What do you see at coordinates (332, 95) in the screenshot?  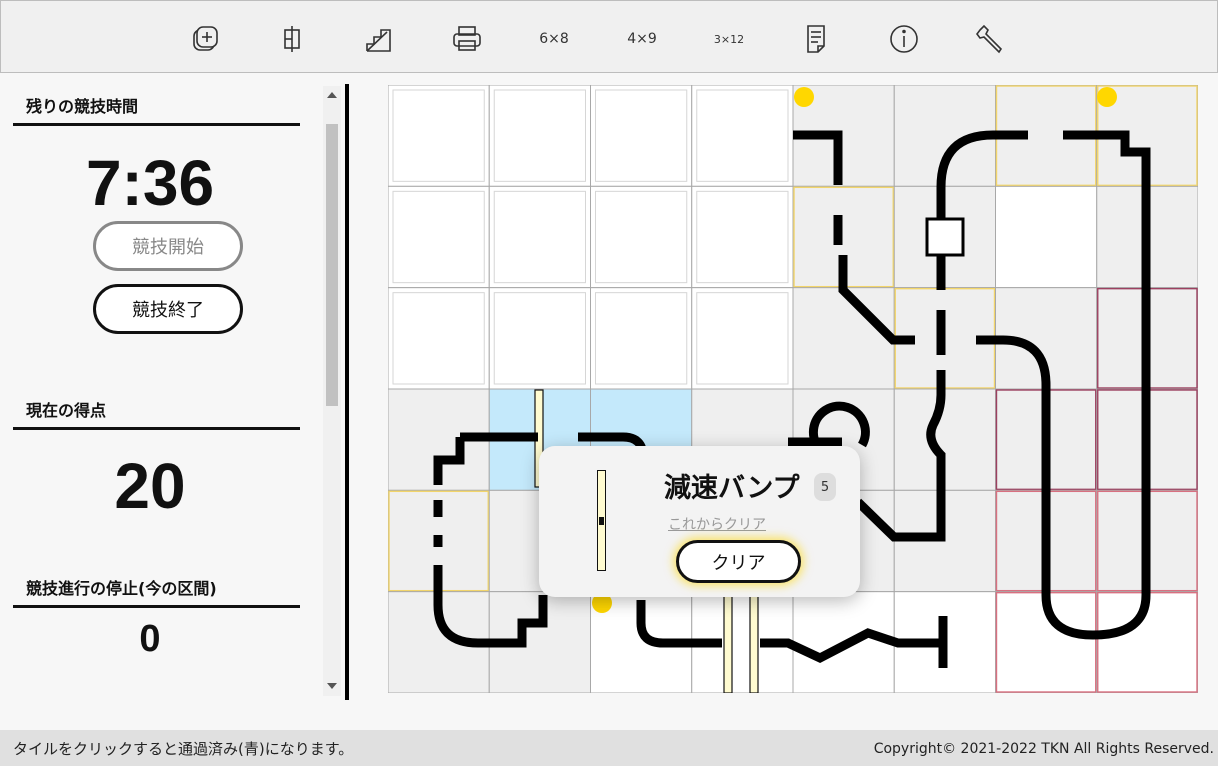 I see `scroll-up-icon` at bounding box center [332, 95].